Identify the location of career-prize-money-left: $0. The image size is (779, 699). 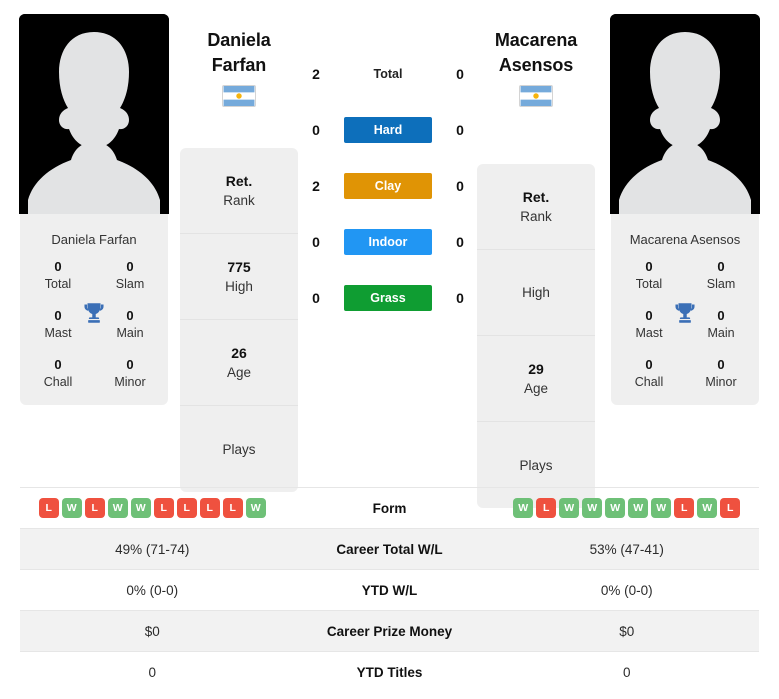
(152, 631).